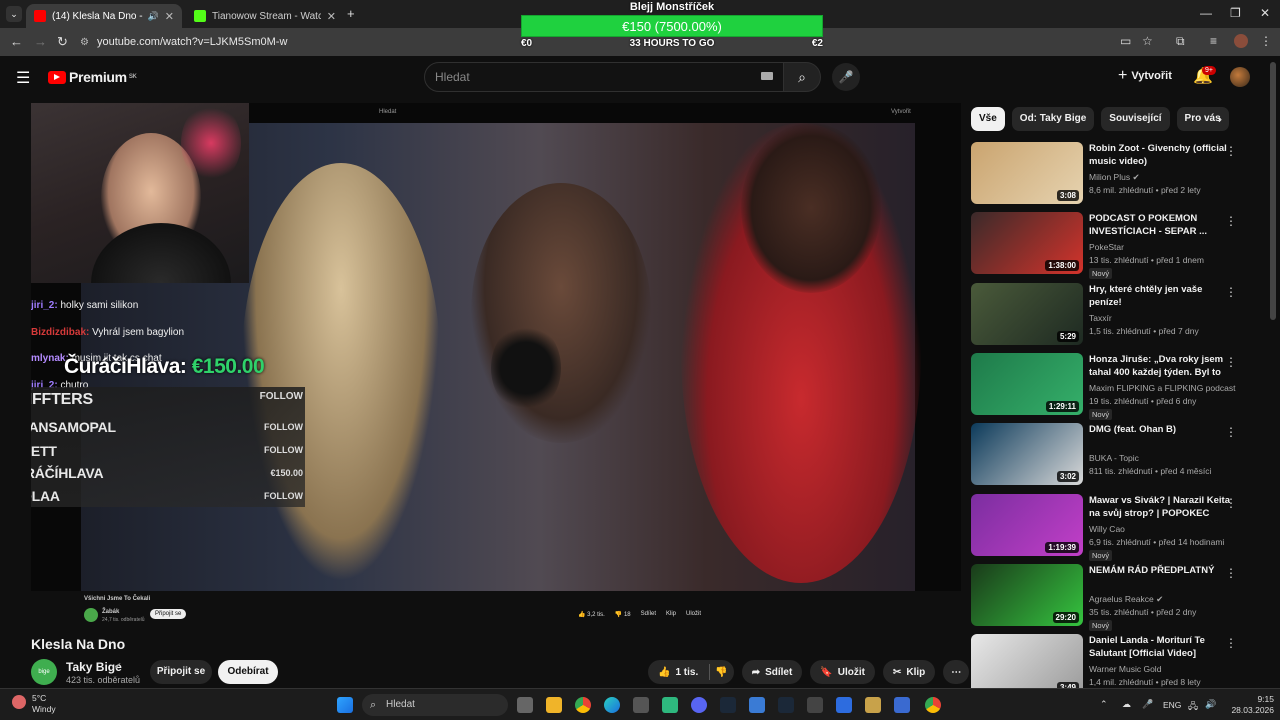  Describe the element at coordinates (612, 705) in the screenshot. I see `edge-icon` at that location.